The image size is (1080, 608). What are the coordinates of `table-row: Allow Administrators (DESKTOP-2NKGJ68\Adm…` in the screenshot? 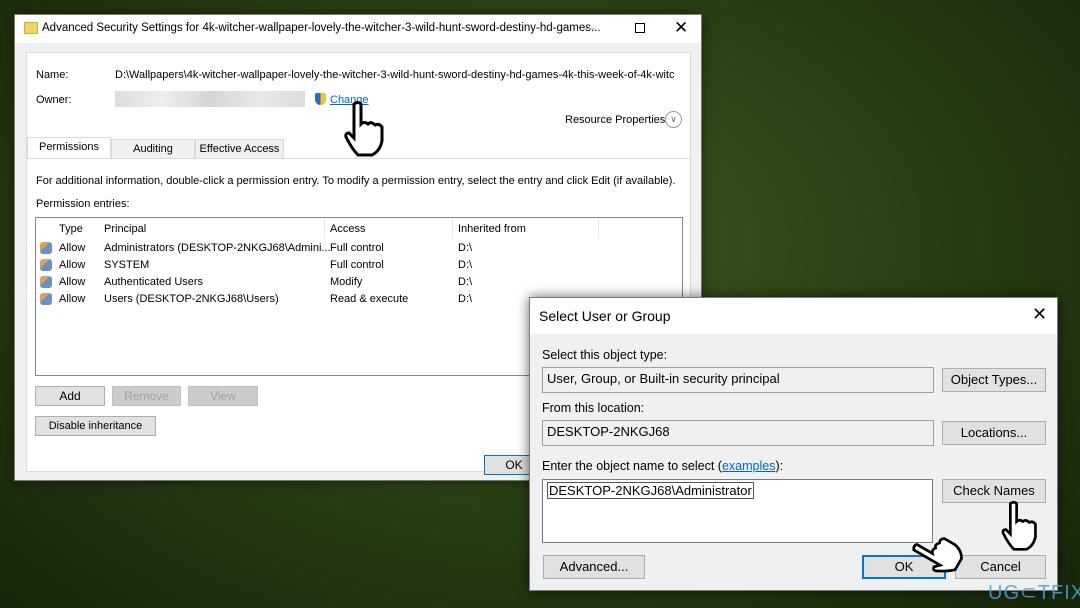 It's located at (359, 248).